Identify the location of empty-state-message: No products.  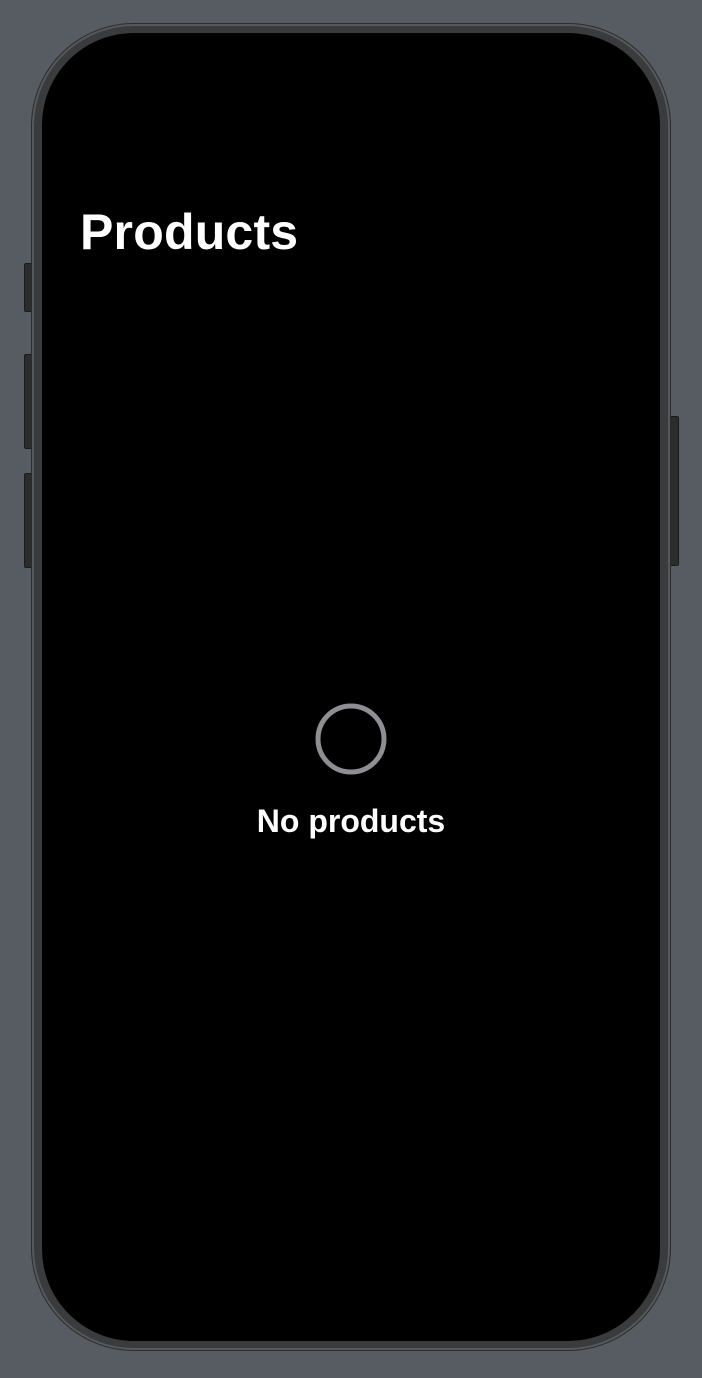
(351, 821).